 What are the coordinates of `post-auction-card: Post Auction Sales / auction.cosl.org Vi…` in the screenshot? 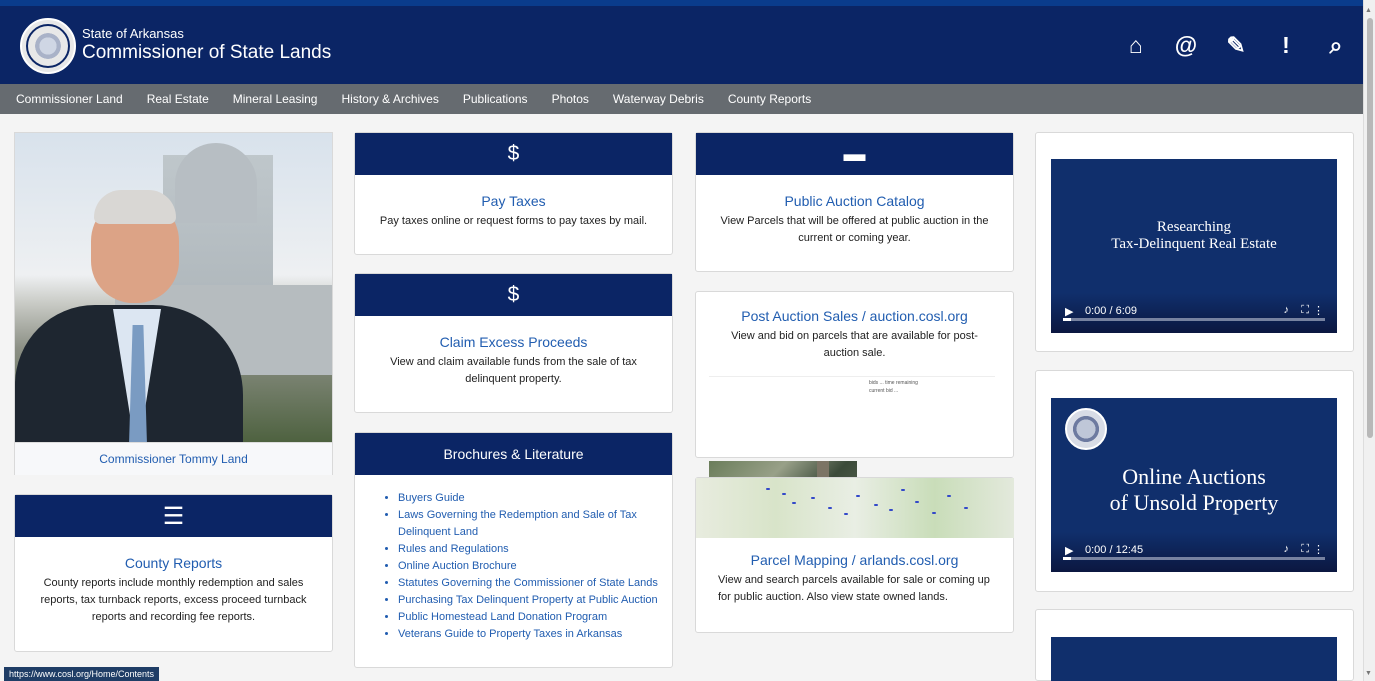 It's located at (854, 411).